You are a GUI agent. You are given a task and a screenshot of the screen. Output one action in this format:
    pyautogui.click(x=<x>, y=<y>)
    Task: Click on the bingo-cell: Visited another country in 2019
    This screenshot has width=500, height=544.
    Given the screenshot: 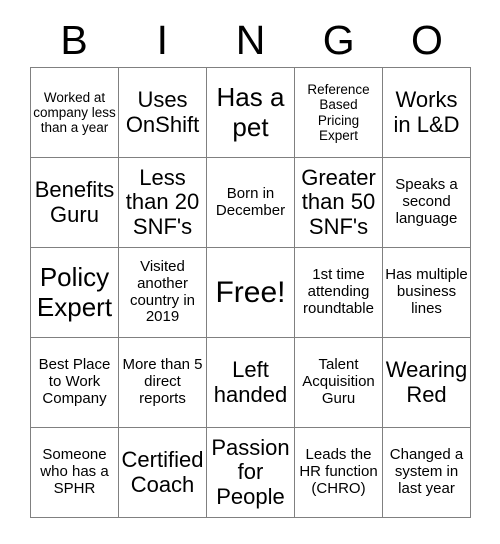 What is the action you would take?
    pyautogui.click(x=163, y=293)
    